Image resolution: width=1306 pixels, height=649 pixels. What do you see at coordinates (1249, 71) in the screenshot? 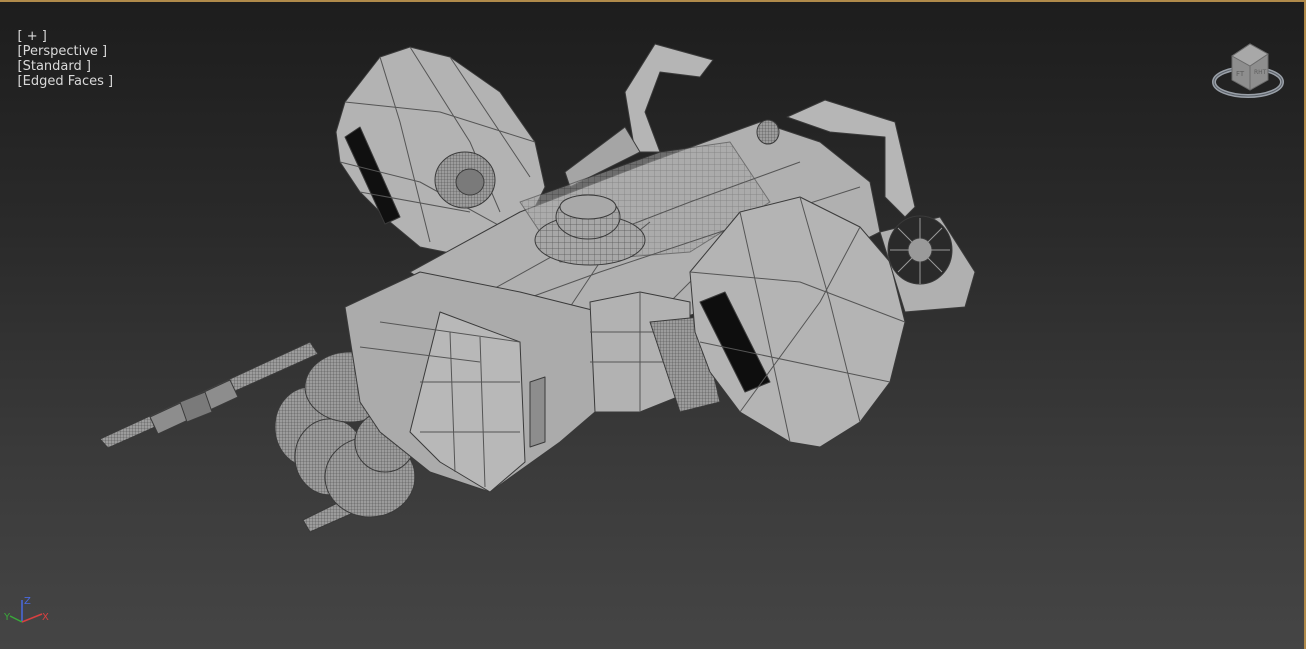
I see `viewcube-icon: FT RHT` at bounding box center [1249, 71].